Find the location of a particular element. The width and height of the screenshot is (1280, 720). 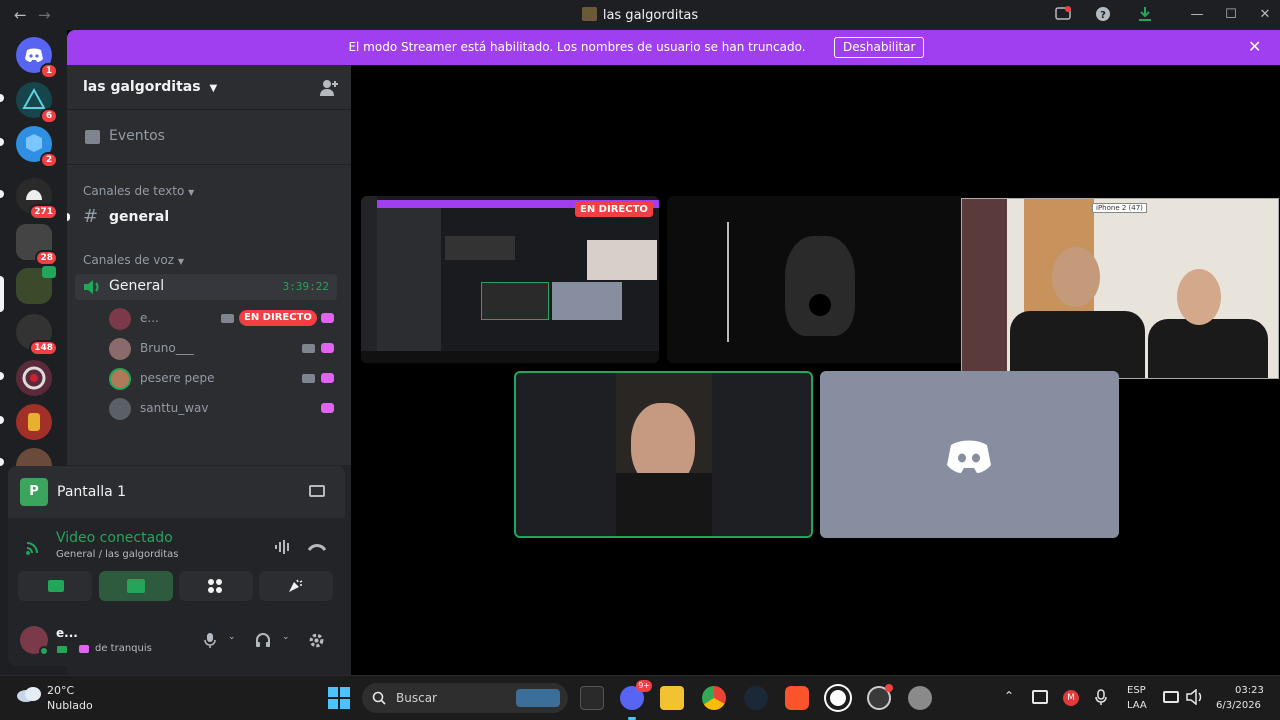

close-window-button: ✕ is located at coordinates (1265, 15).